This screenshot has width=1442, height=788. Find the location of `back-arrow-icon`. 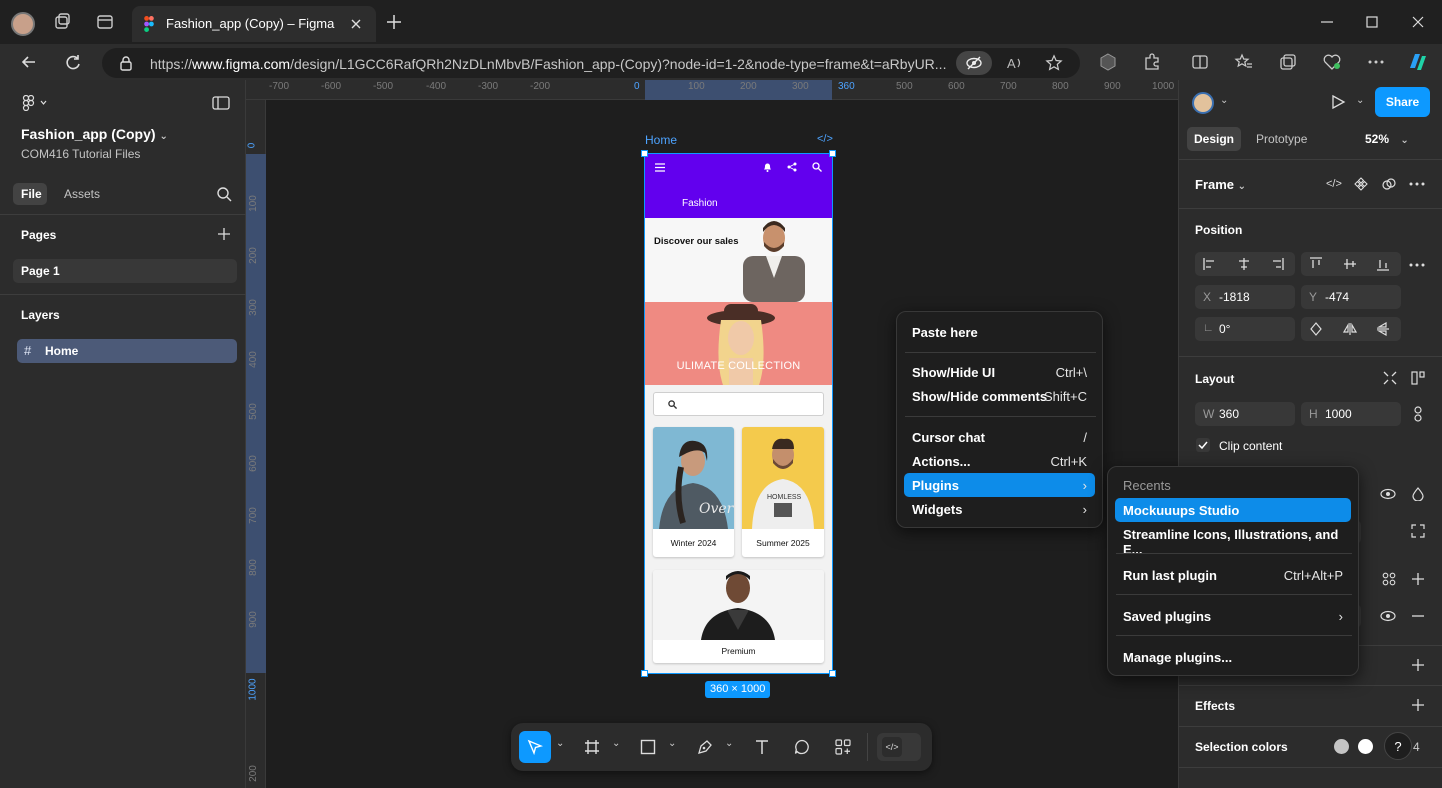

back-arrow-icon is located at coordinates (29, 62).